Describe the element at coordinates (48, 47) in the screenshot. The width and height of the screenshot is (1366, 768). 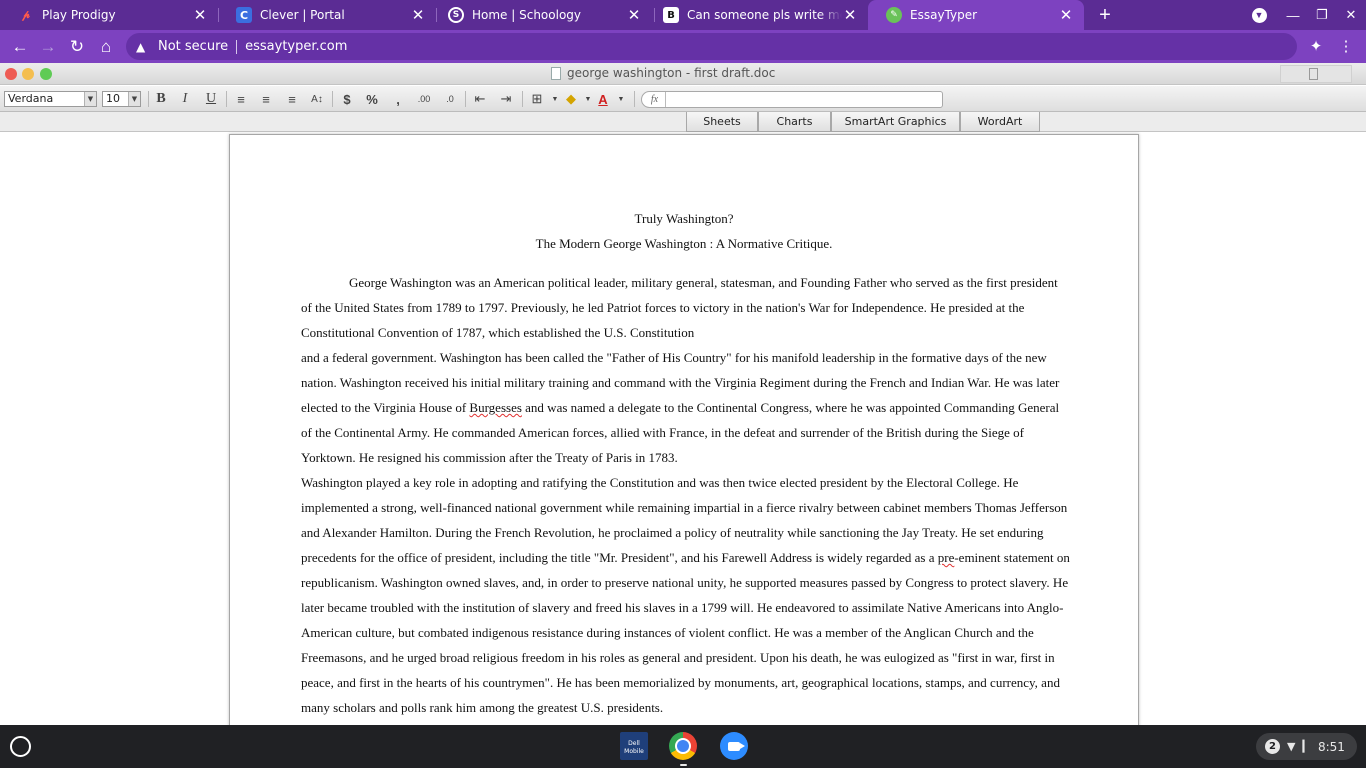
I see `forward-button: →` at that location.